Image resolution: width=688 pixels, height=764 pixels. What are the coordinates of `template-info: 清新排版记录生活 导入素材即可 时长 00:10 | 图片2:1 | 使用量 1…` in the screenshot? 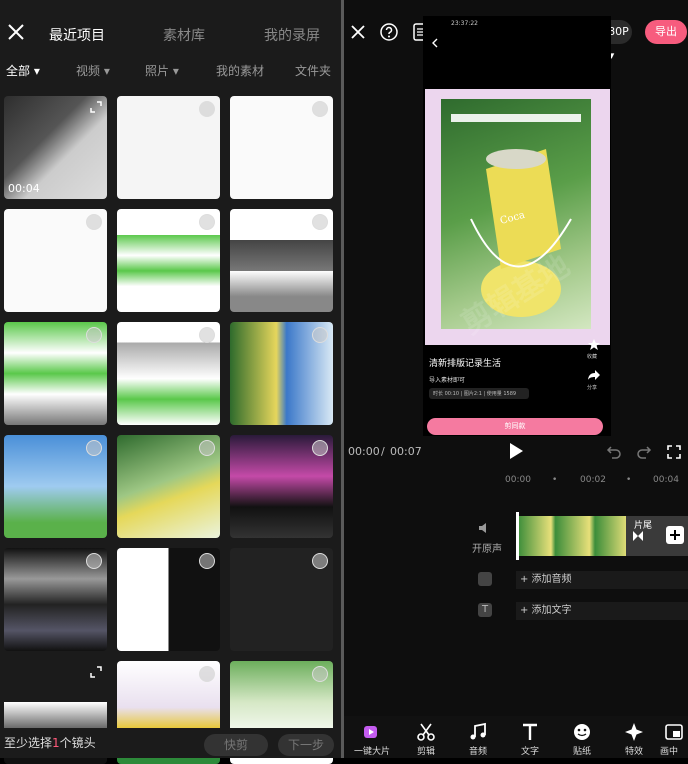 It's located at (517, 377).